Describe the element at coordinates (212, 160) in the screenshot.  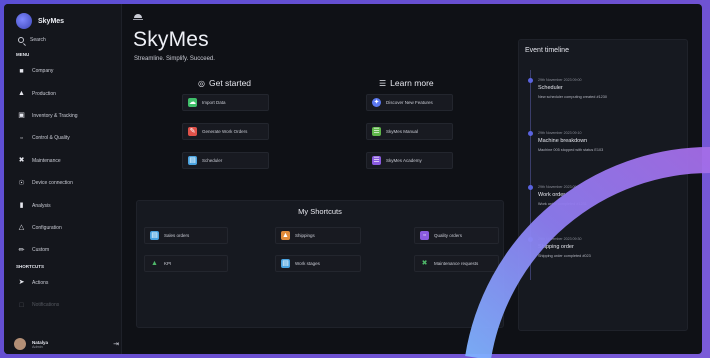
I see `card-label: Scheduler` at that location.